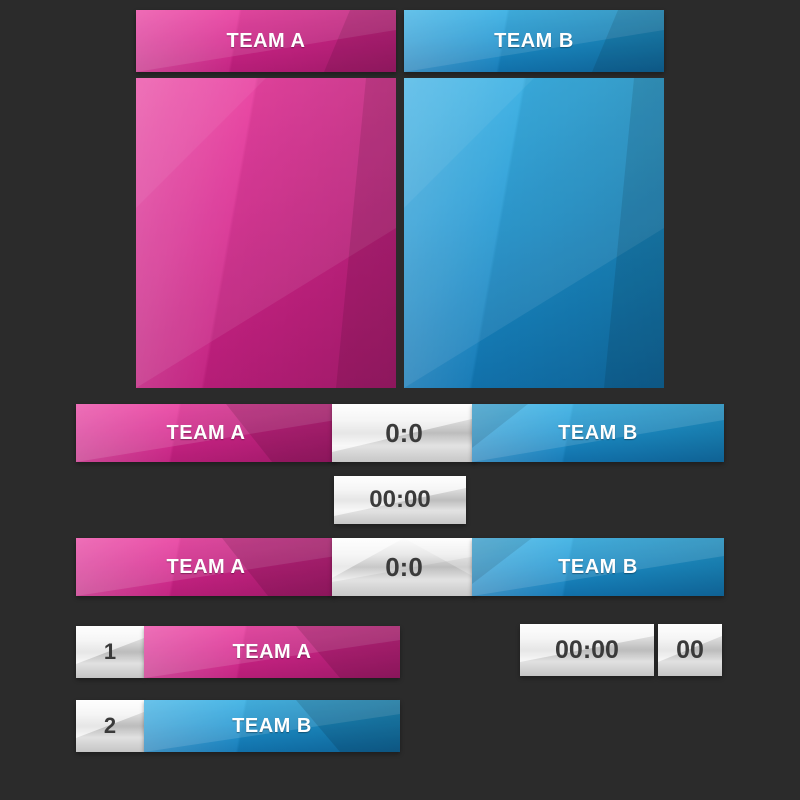  I want to click on ranking-row-1-position-box: 1, so click(110, 652).